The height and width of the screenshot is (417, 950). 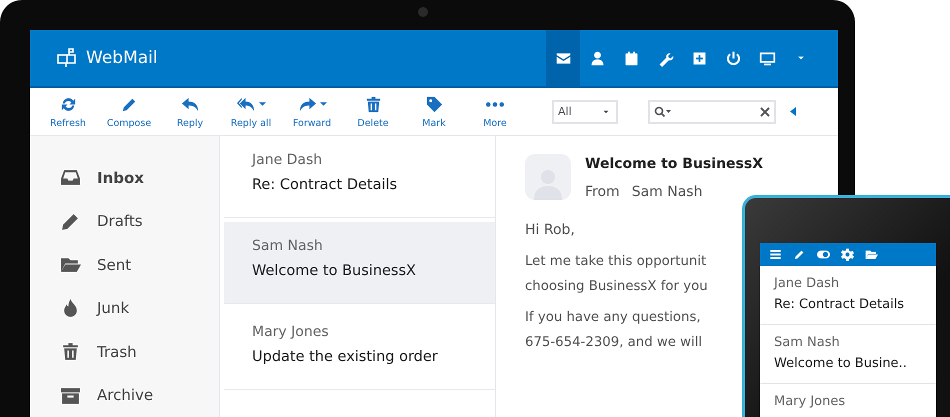 I want to click on message-item: Mary Jones Update the existing order, so click(x=359, y=349).